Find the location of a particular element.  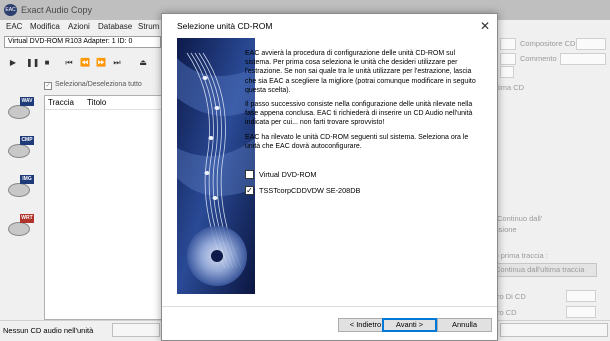

select-all-label: Seleziona/Deseleziona tutto is located at coordinates (98, 84).